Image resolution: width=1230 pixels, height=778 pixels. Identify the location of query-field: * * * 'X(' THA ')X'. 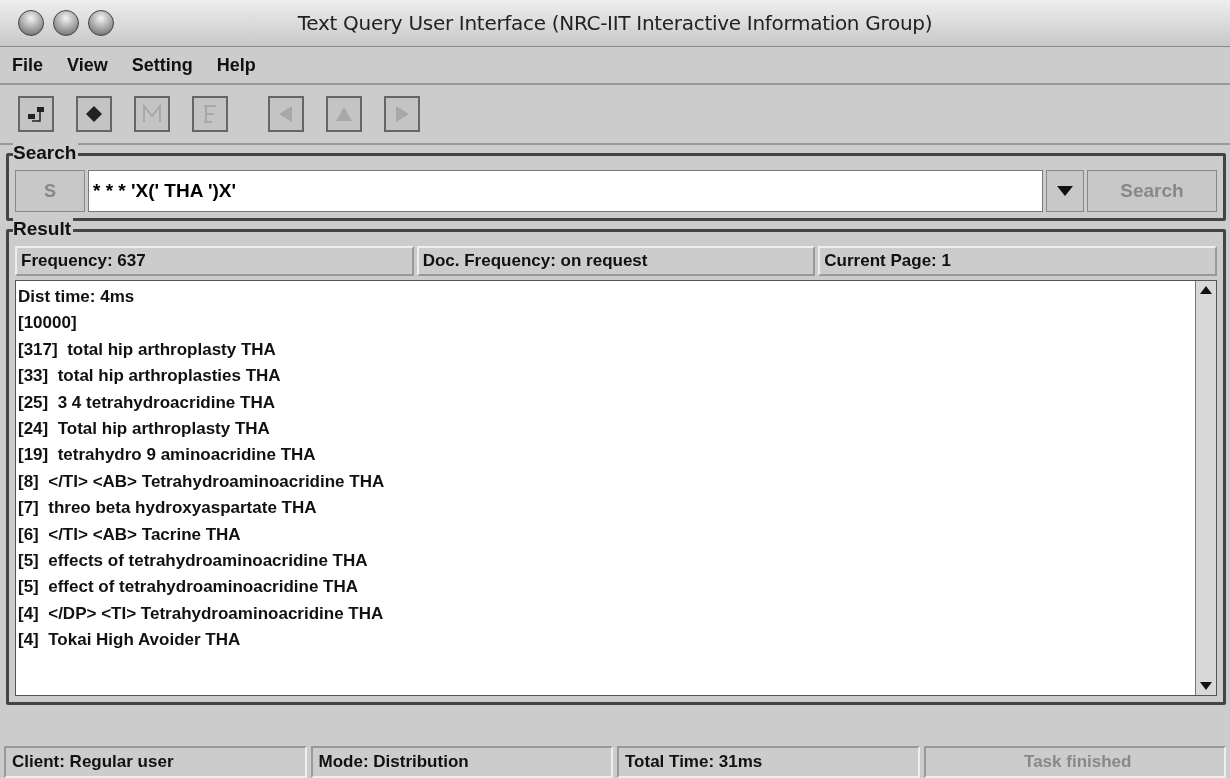
(565, 191).